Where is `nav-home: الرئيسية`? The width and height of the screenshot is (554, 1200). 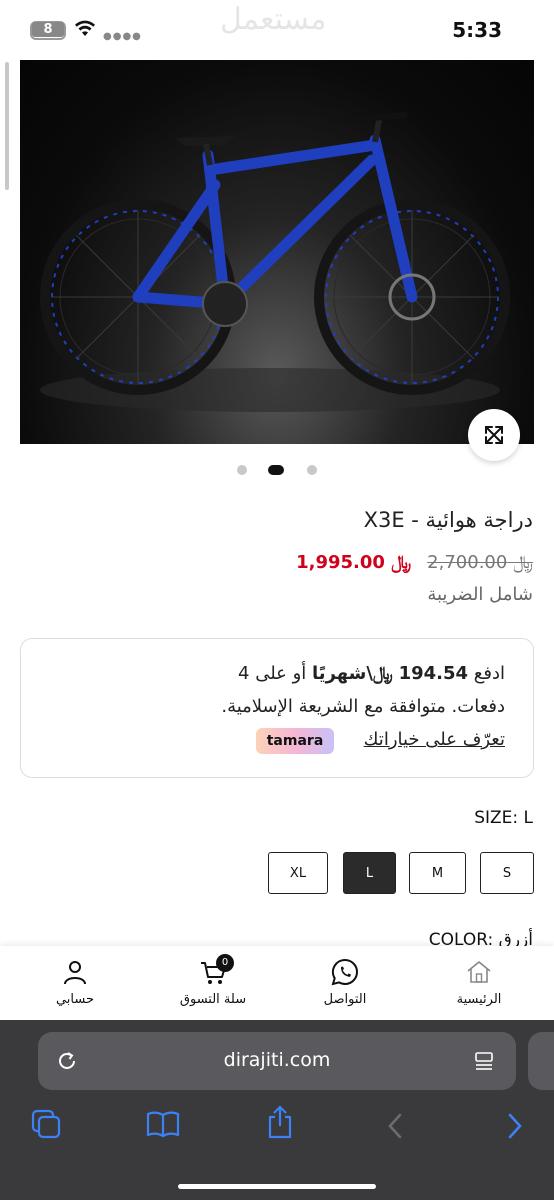 nav-home: الرئيسية is located at coordinates (479, 983).